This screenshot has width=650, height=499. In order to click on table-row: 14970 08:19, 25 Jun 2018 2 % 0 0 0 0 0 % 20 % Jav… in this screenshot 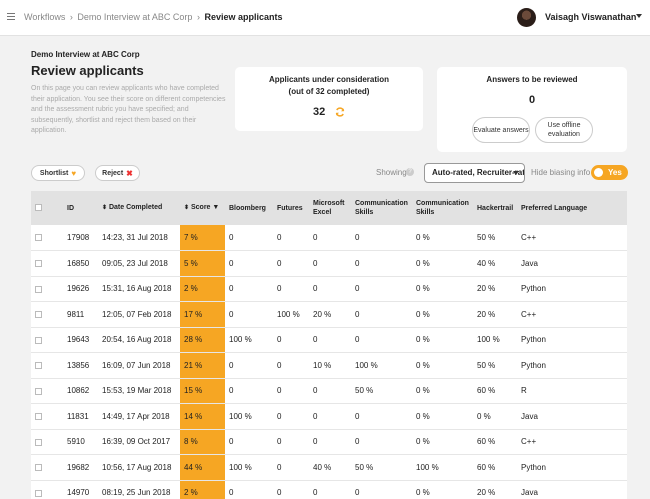, I will do `click(329, 489)`.